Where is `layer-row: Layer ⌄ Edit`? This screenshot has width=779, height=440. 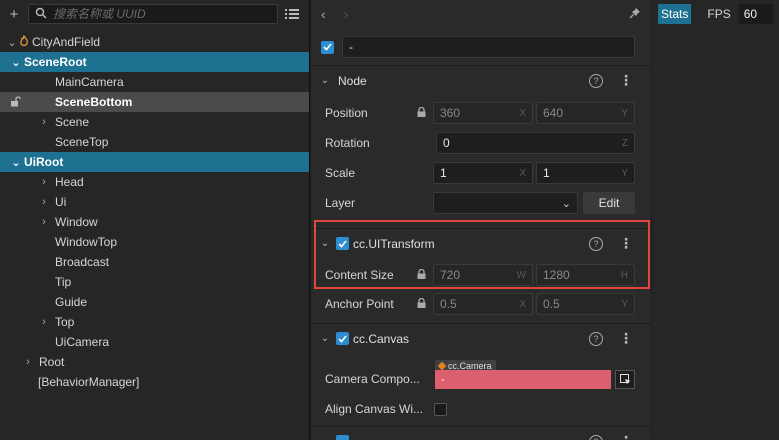
layer-row: Layer ⌄ Edit is located at coordinates (481, 203).